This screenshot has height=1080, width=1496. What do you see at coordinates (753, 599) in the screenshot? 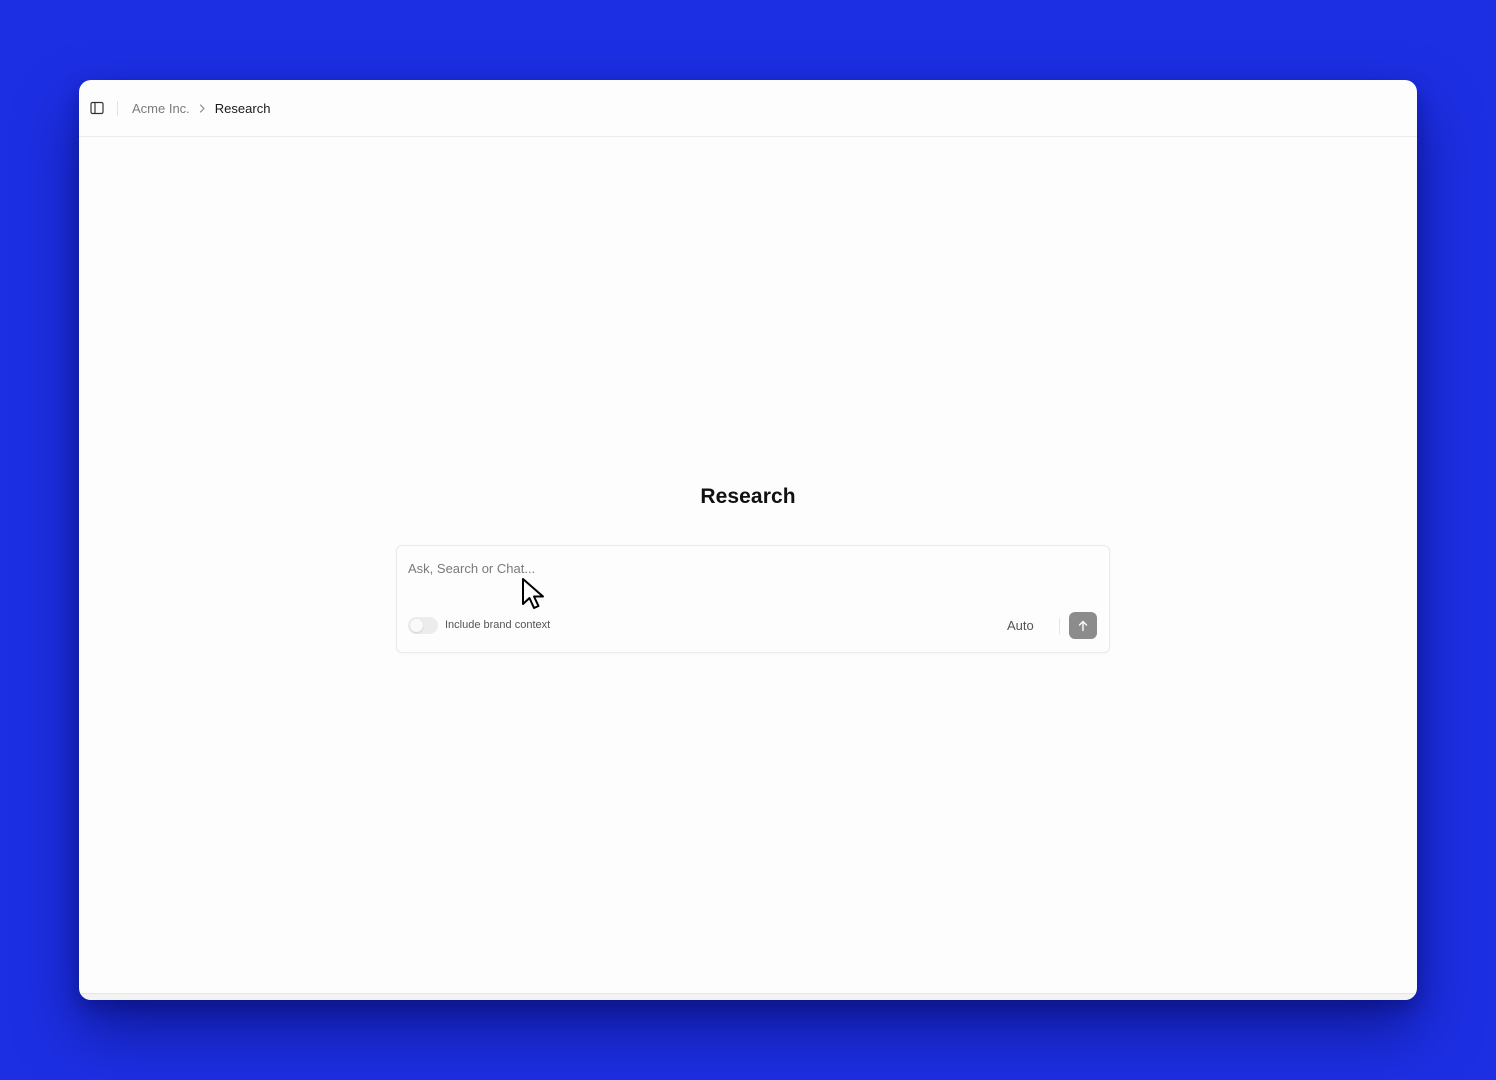
I see `composer: Include brand context Auto` at bounding box center [753, 599].